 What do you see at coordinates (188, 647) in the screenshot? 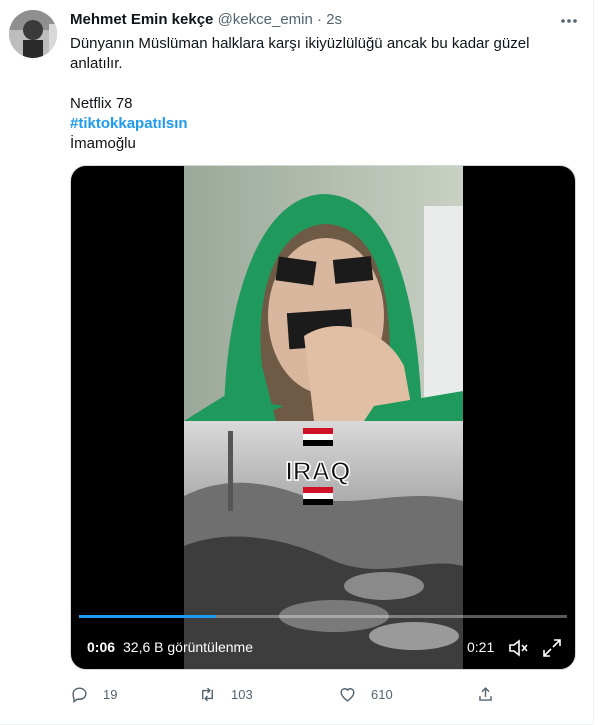
I see `video-views: 32,6 B görüntülenme` at bounding box center [188, 647].